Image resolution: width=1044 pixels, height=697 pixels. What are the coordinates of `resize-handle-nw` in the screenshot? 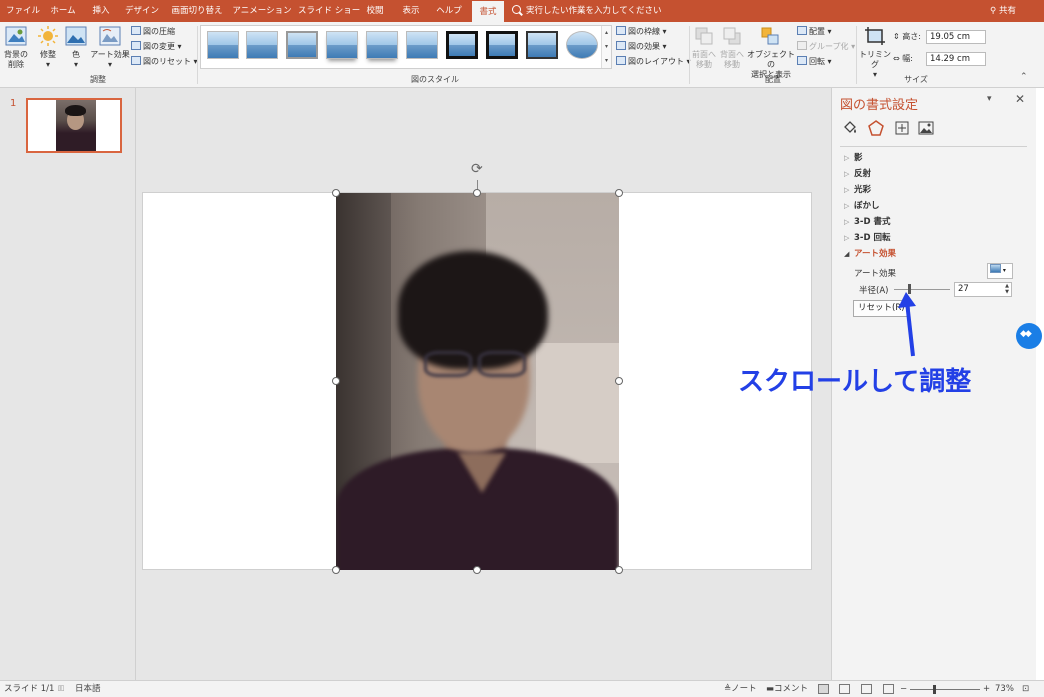 It's located at (336, 193).